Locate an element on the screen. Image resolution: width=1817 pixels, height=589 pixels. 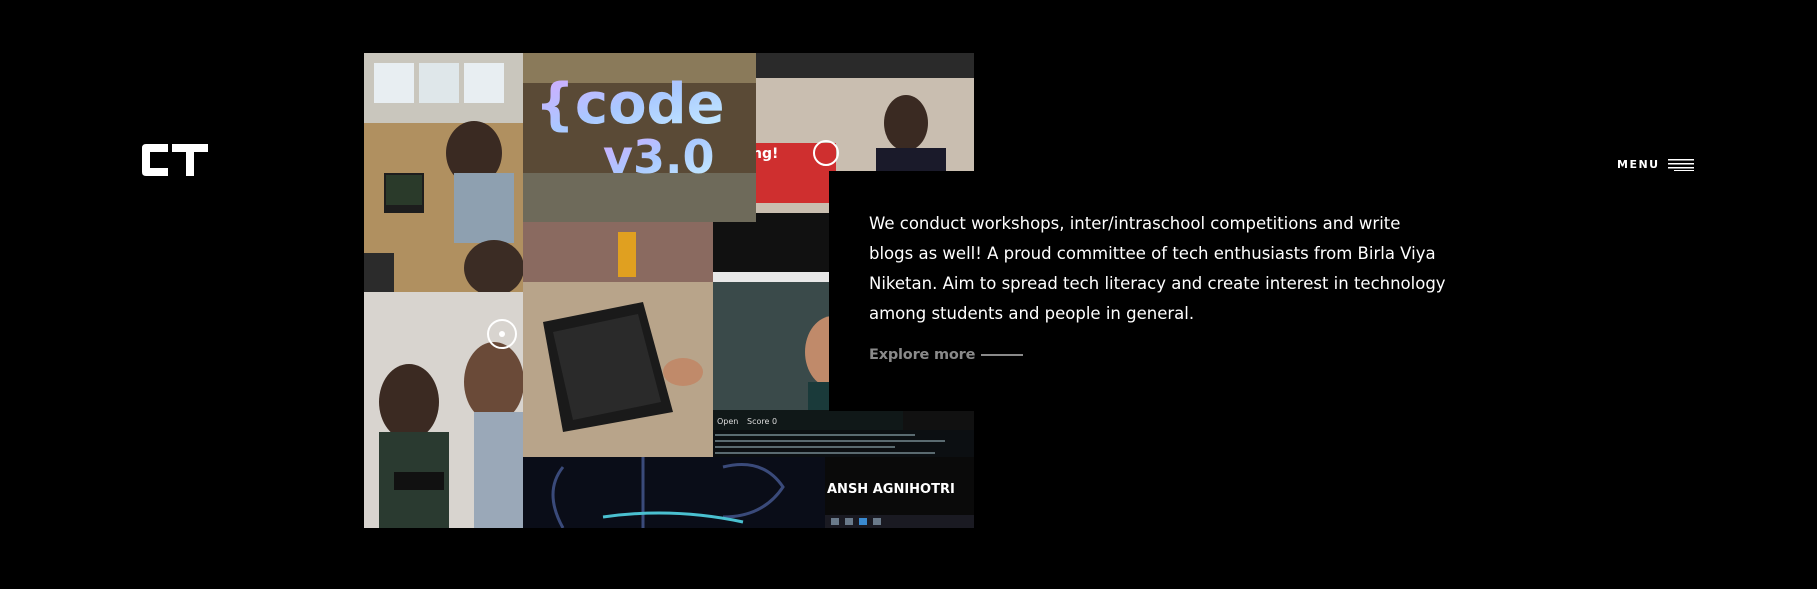
photo-code-graphic is located at coordinates (674, 492).